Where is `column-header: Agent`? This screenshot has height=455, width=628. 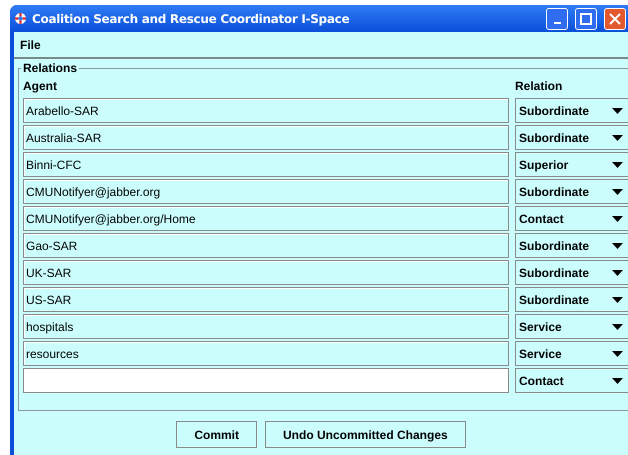
column-header: Agent is located at coordinates (40, 86).